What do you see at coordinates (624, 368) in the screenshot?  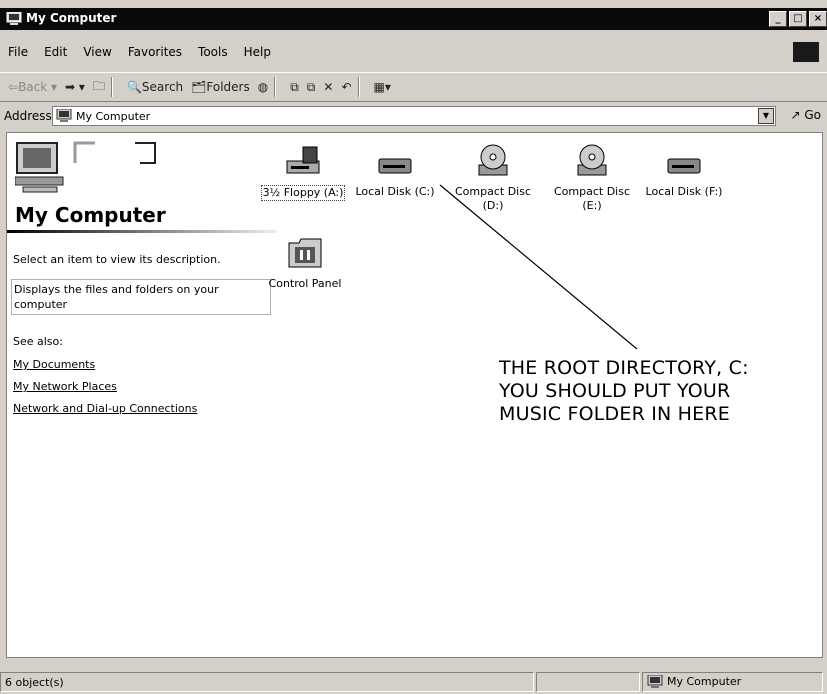 I see `annotation-line-1: THE ROOT DIRECTORY, C:` at bounding box center [624, 368].